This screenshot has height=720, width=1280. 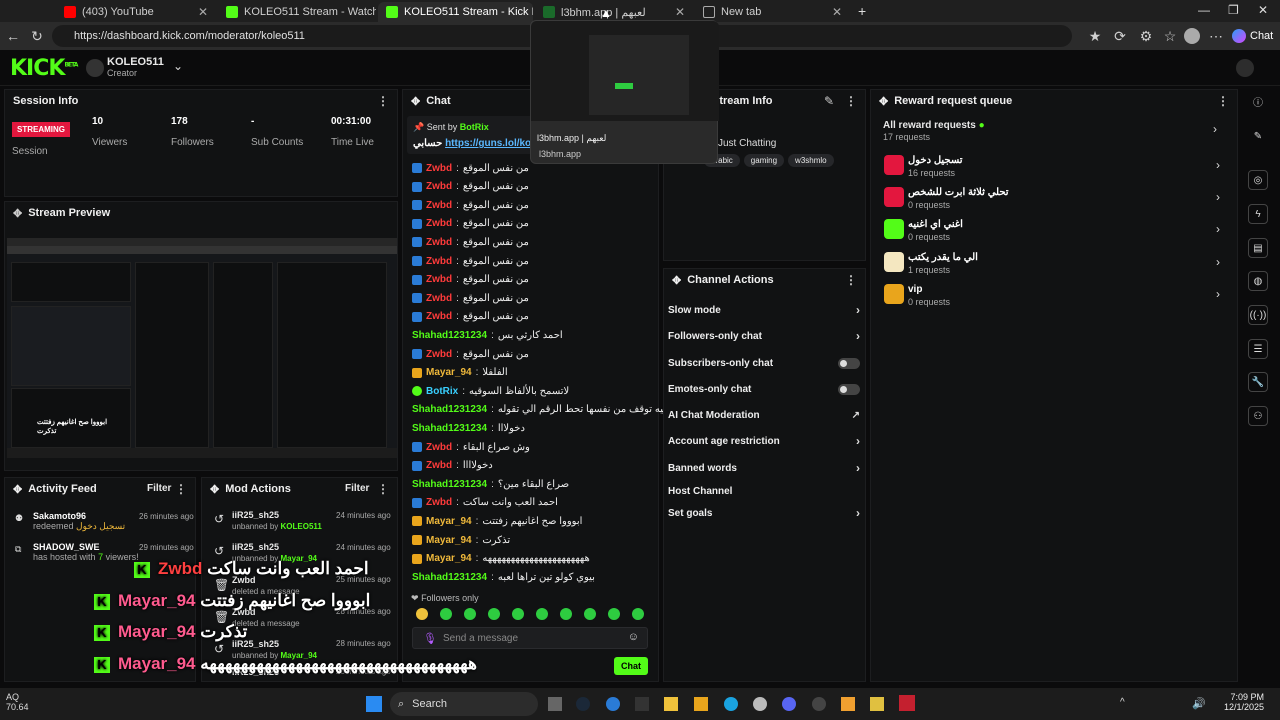 I want to click on edit-icon: ✎, so click(x=829, y=101).